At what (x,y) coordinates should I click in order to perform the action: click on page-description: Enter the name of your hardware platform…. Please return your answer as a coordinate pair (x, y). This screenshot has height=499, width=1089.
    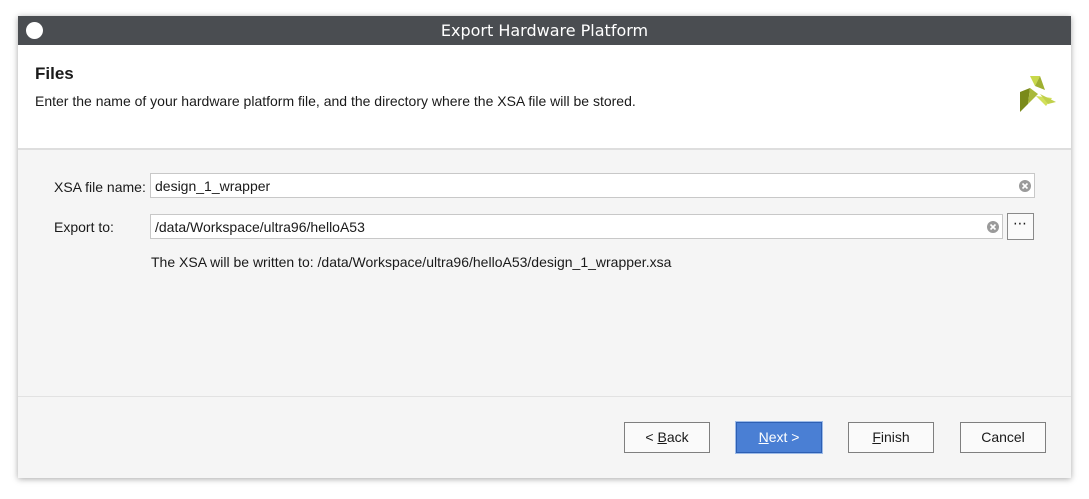
    Looking at the image, I should click on (335, 101).